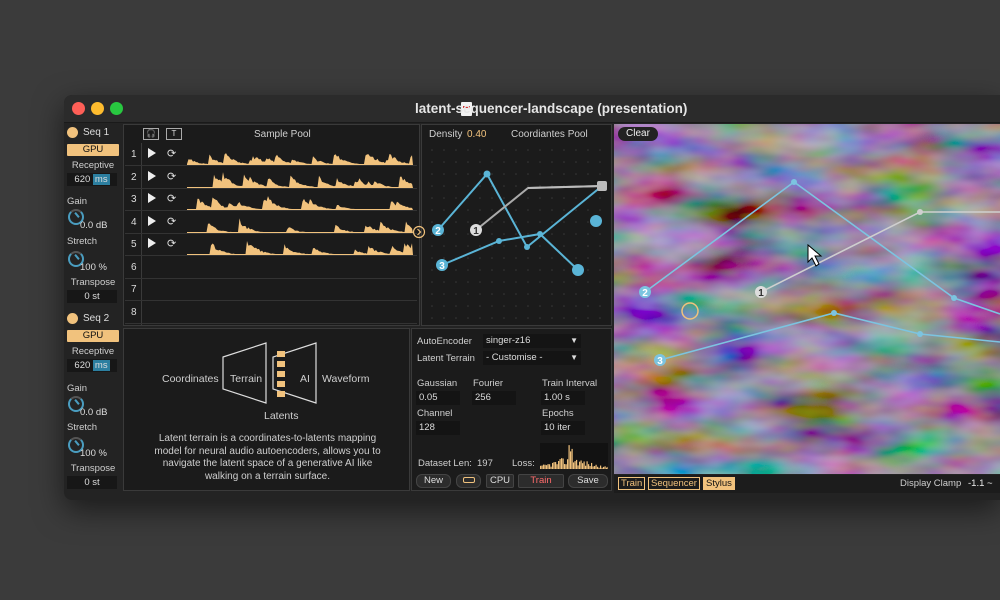  I want to click on seq2-enable-dot, so click(72, 318).